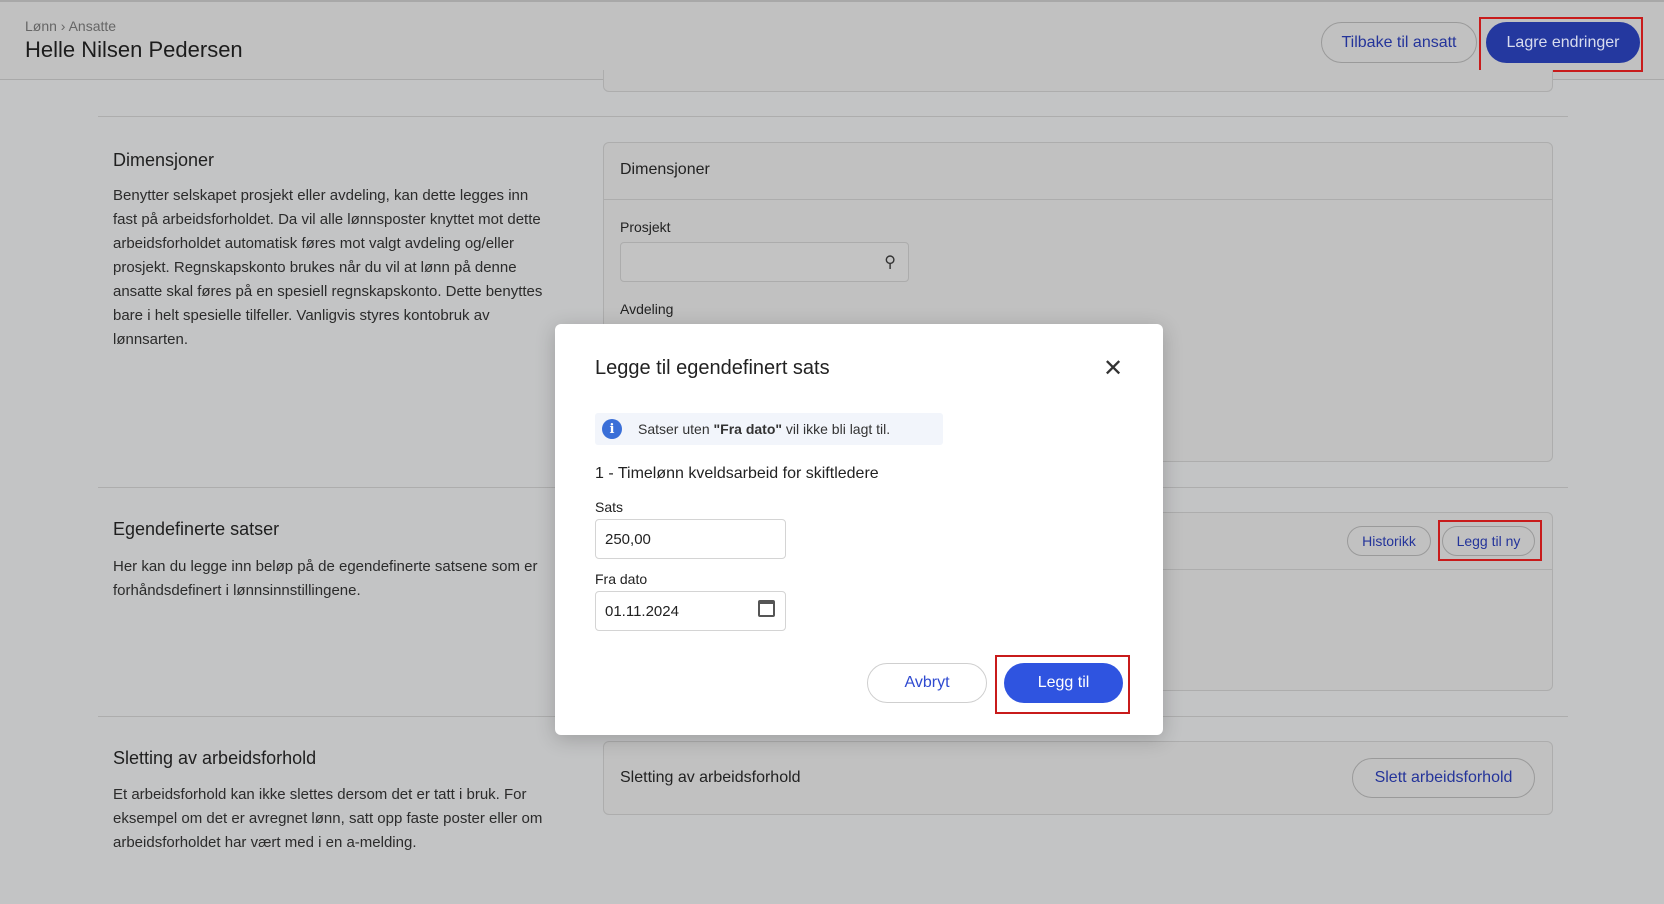 Image resolution: width=1664 pixels, height=904 pixels. Describe the element at coordinates (70, 26) in the screenshot. I see `breadcrumb: Lønn › Ansatte` at that location.